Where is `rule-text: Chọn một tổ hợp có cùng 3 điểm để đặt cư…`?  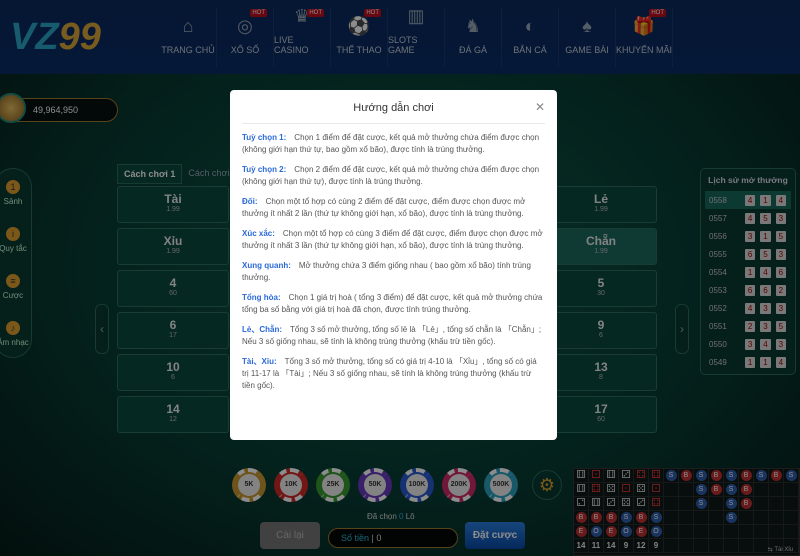 rule-text: Chọn một tổ hợp có cùng 3 điểm để đặt cư… is located at coordinates (392, 239).